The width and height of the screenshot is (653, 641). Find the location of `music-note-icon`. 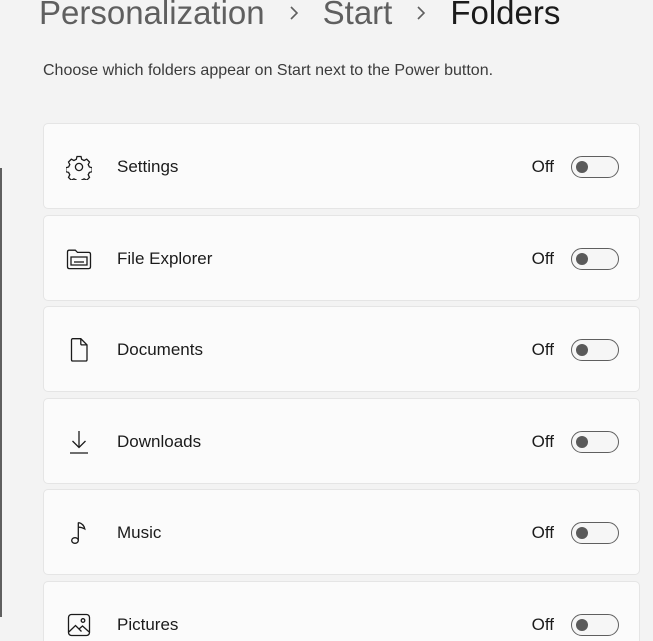

music-note-icon is located at coordinates (79, 533).